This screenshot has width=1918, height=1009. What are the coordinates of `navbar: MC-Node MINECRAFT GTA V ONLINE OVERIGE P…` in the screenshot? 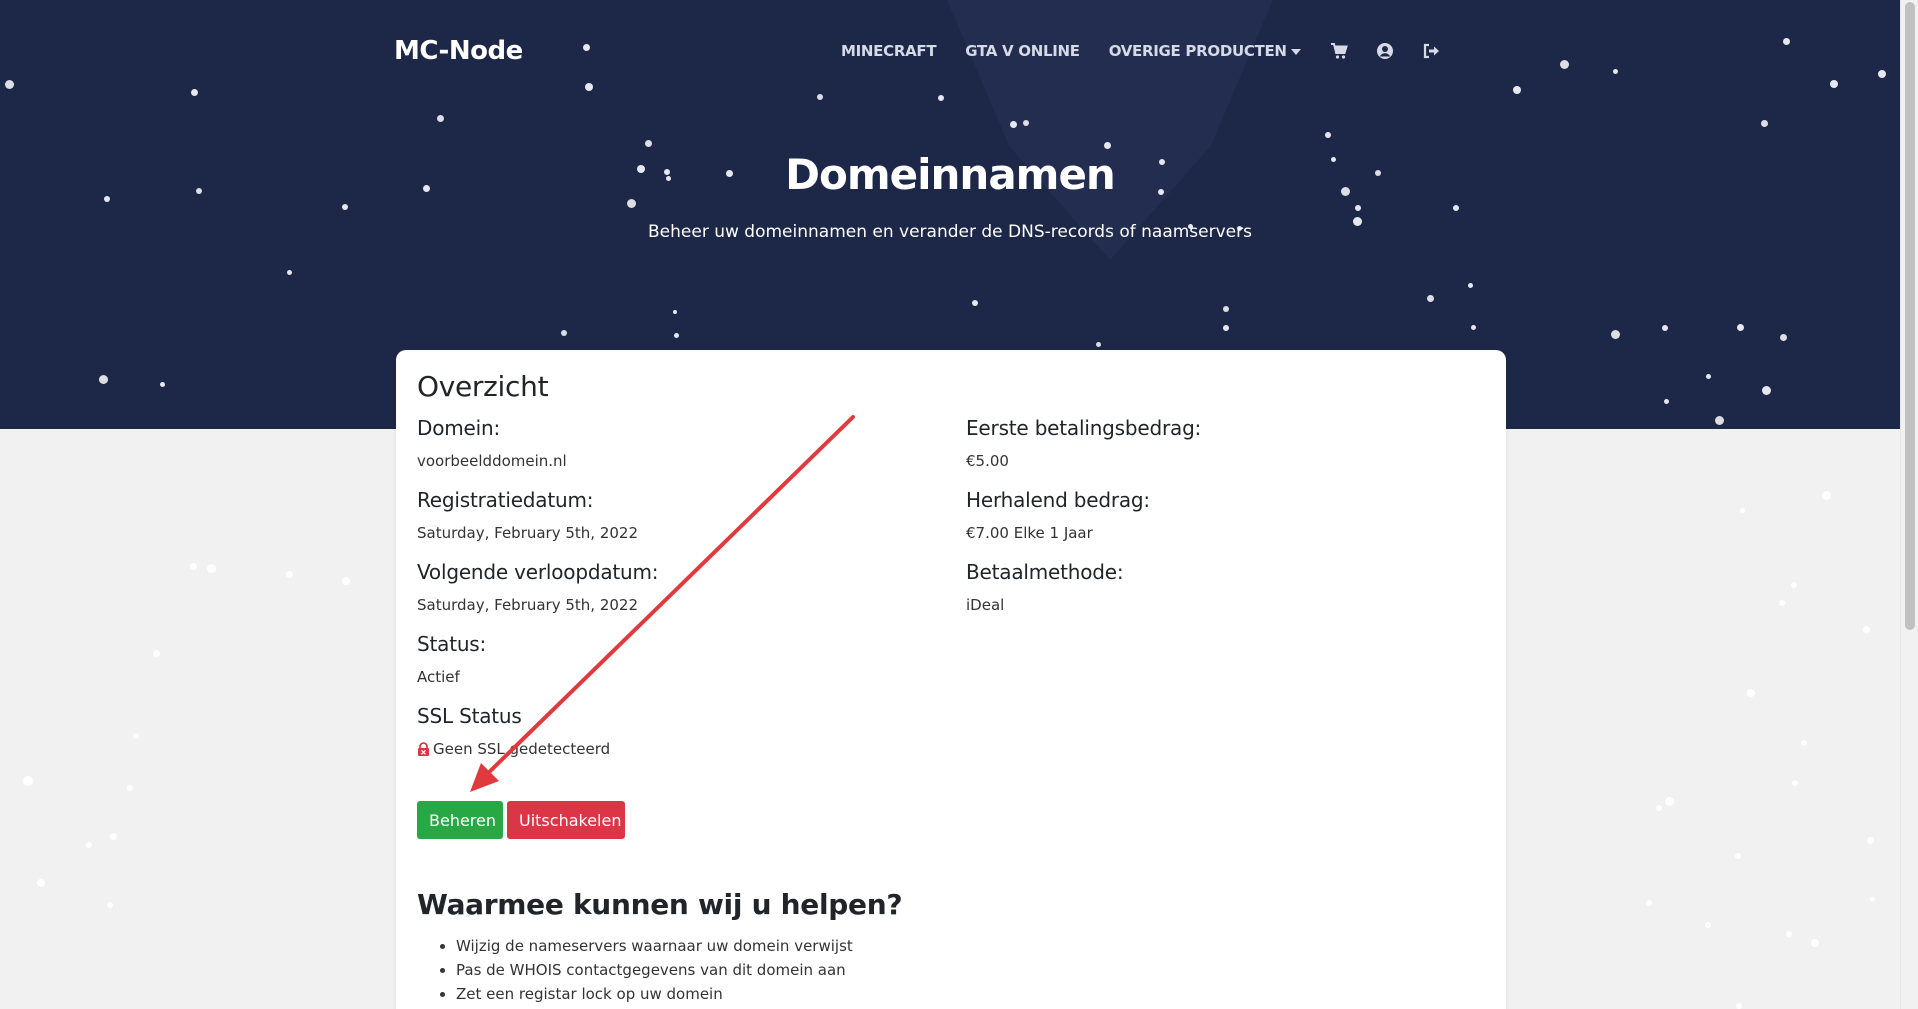 It's located at (950, 50).